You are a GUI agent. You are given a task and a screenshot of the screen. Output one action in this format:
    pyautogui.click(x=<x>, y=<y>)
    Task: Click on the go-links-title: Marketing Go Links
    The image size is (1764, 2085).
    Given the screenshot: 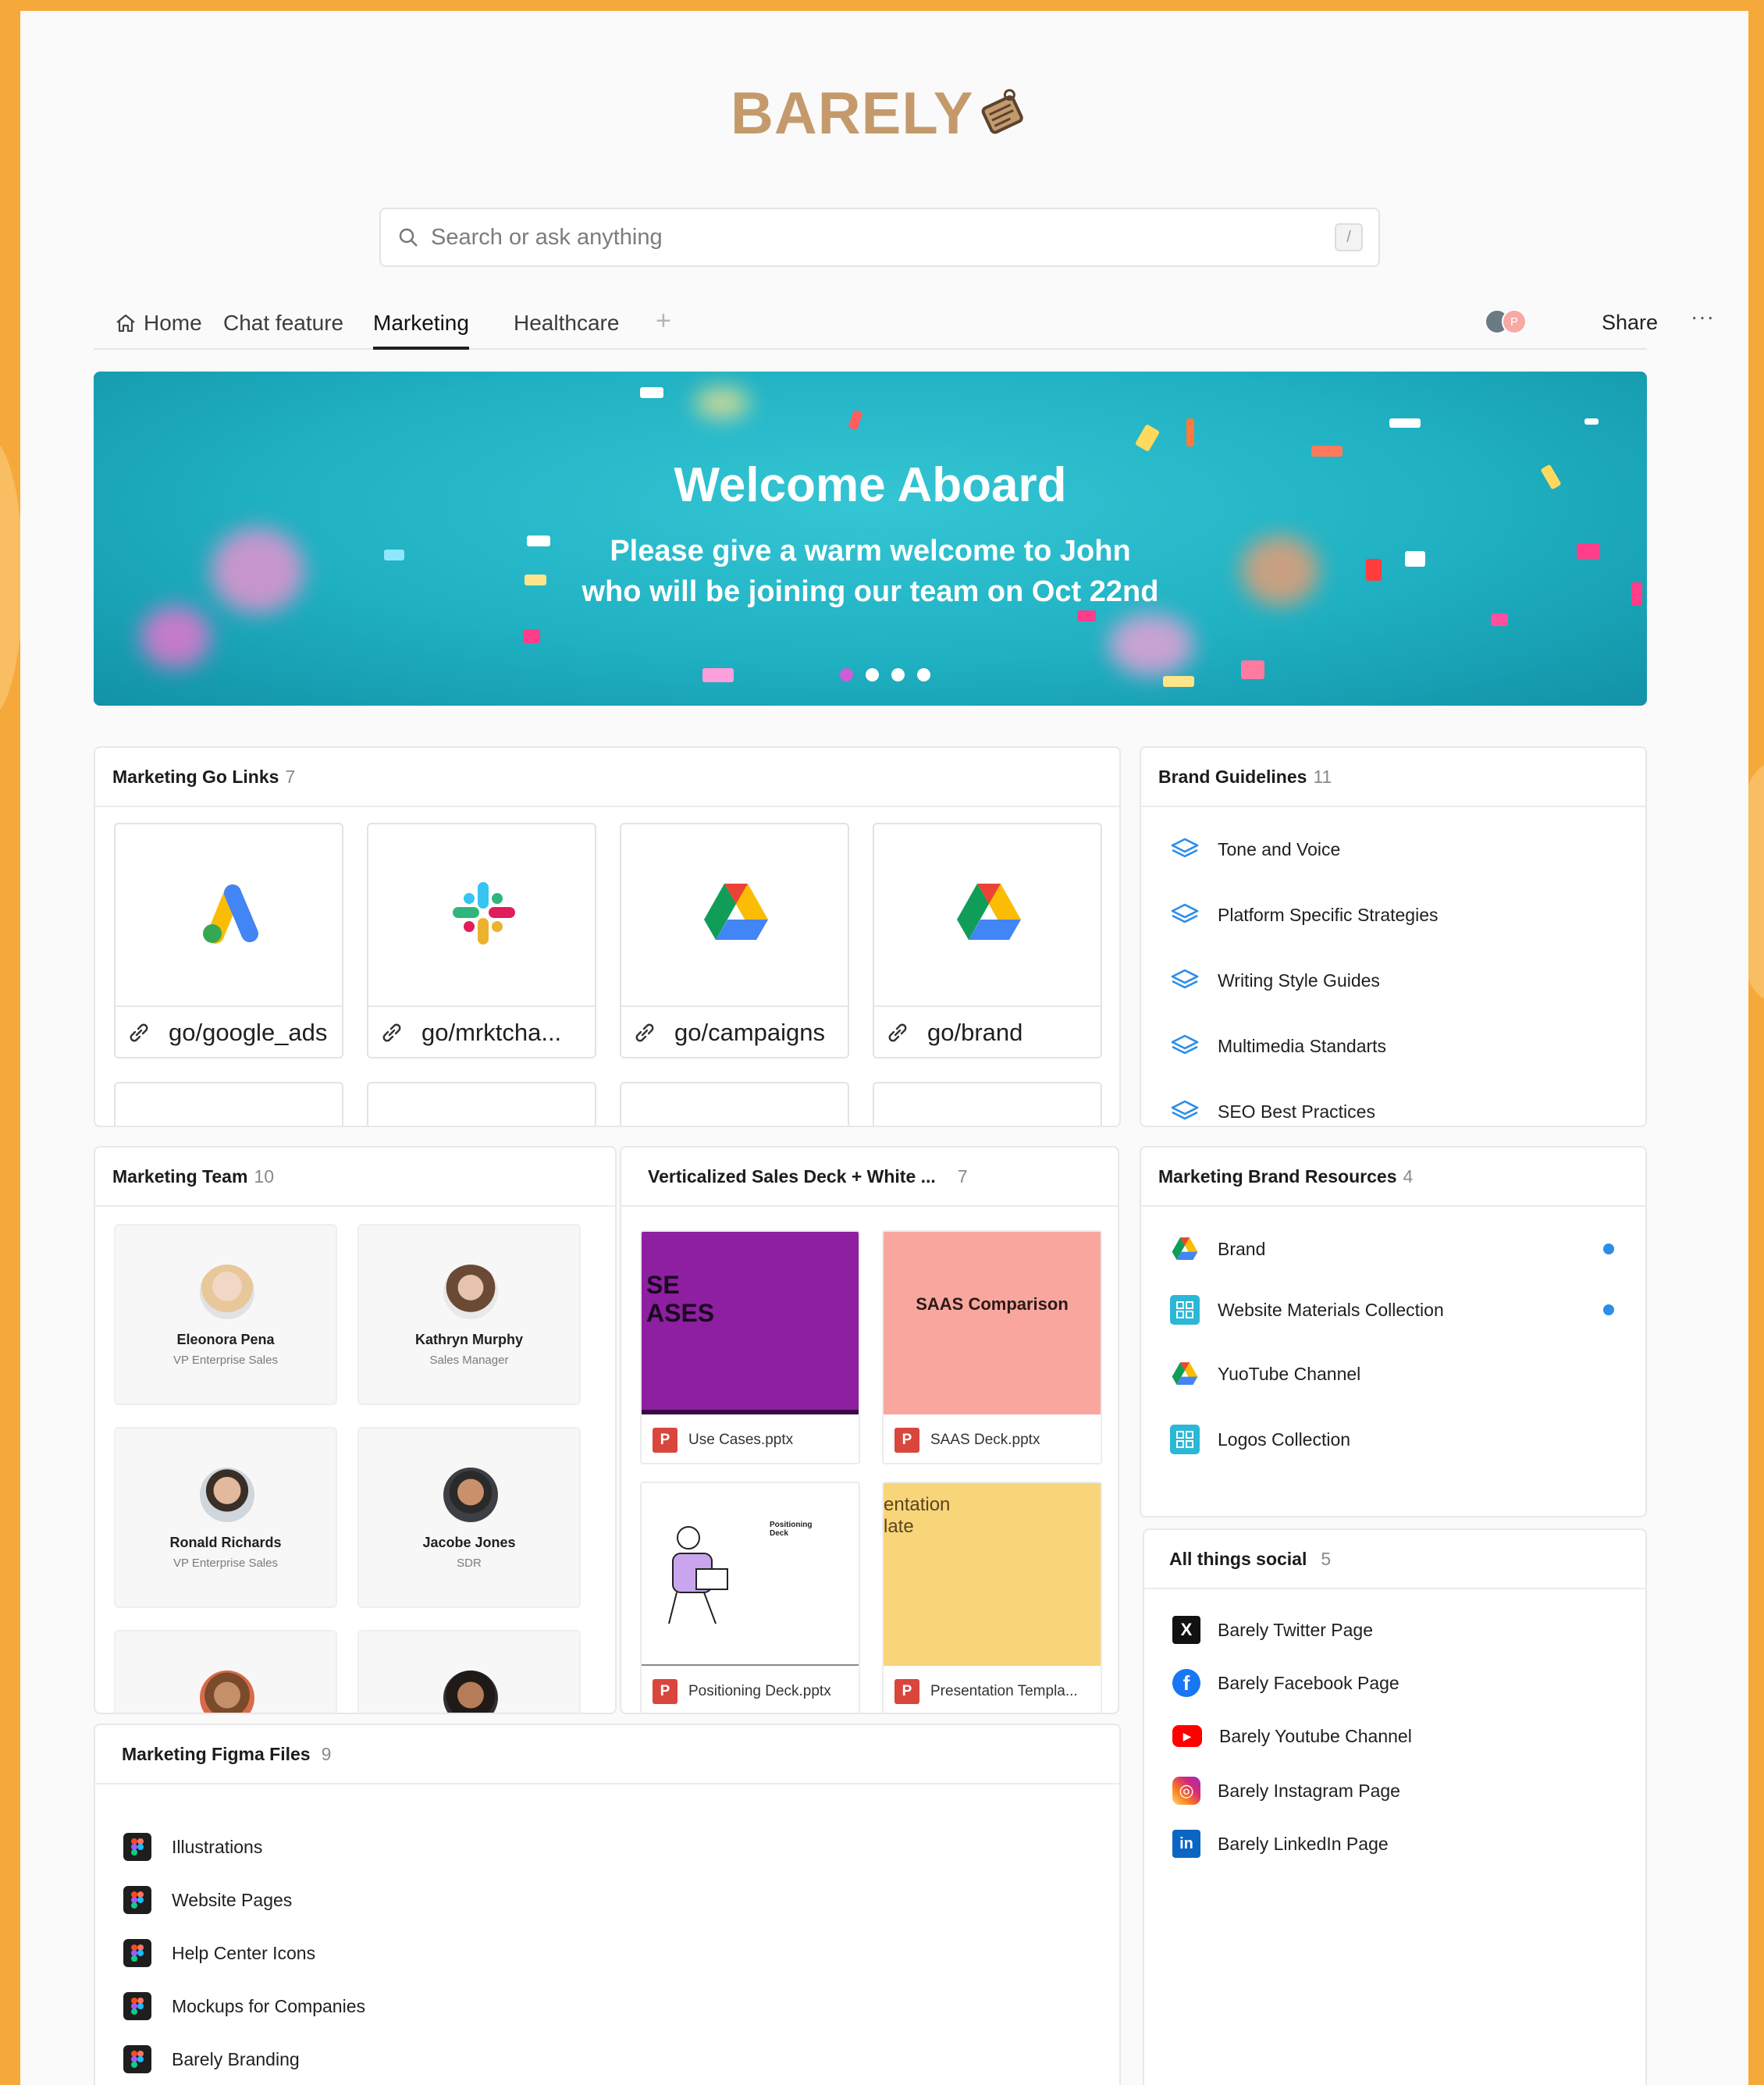 What is the action you would take?
    pyautogui.click(x=195, y=776)
    